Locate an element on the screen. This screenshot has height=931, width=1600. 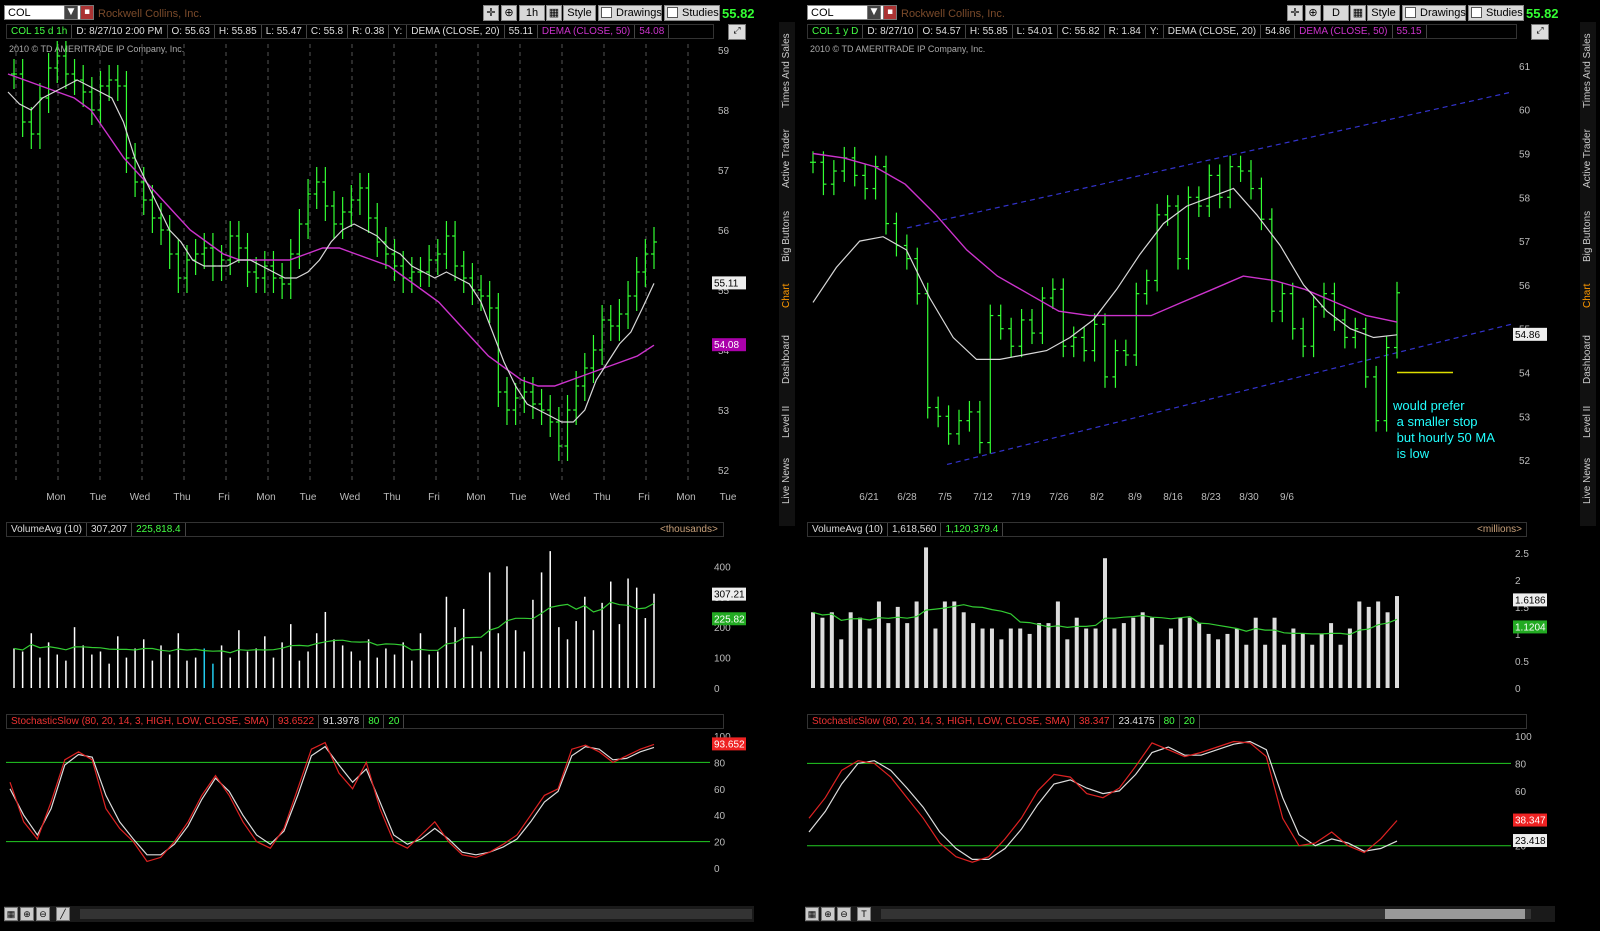
left-scrollbar is located at coordinates (416, 914).